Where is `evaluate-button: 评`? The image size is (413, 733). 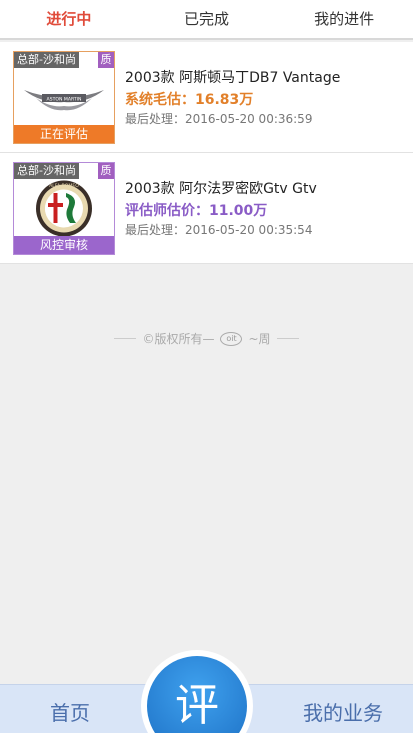 evaluate-button: 评 is located at coordinates (197, 691).